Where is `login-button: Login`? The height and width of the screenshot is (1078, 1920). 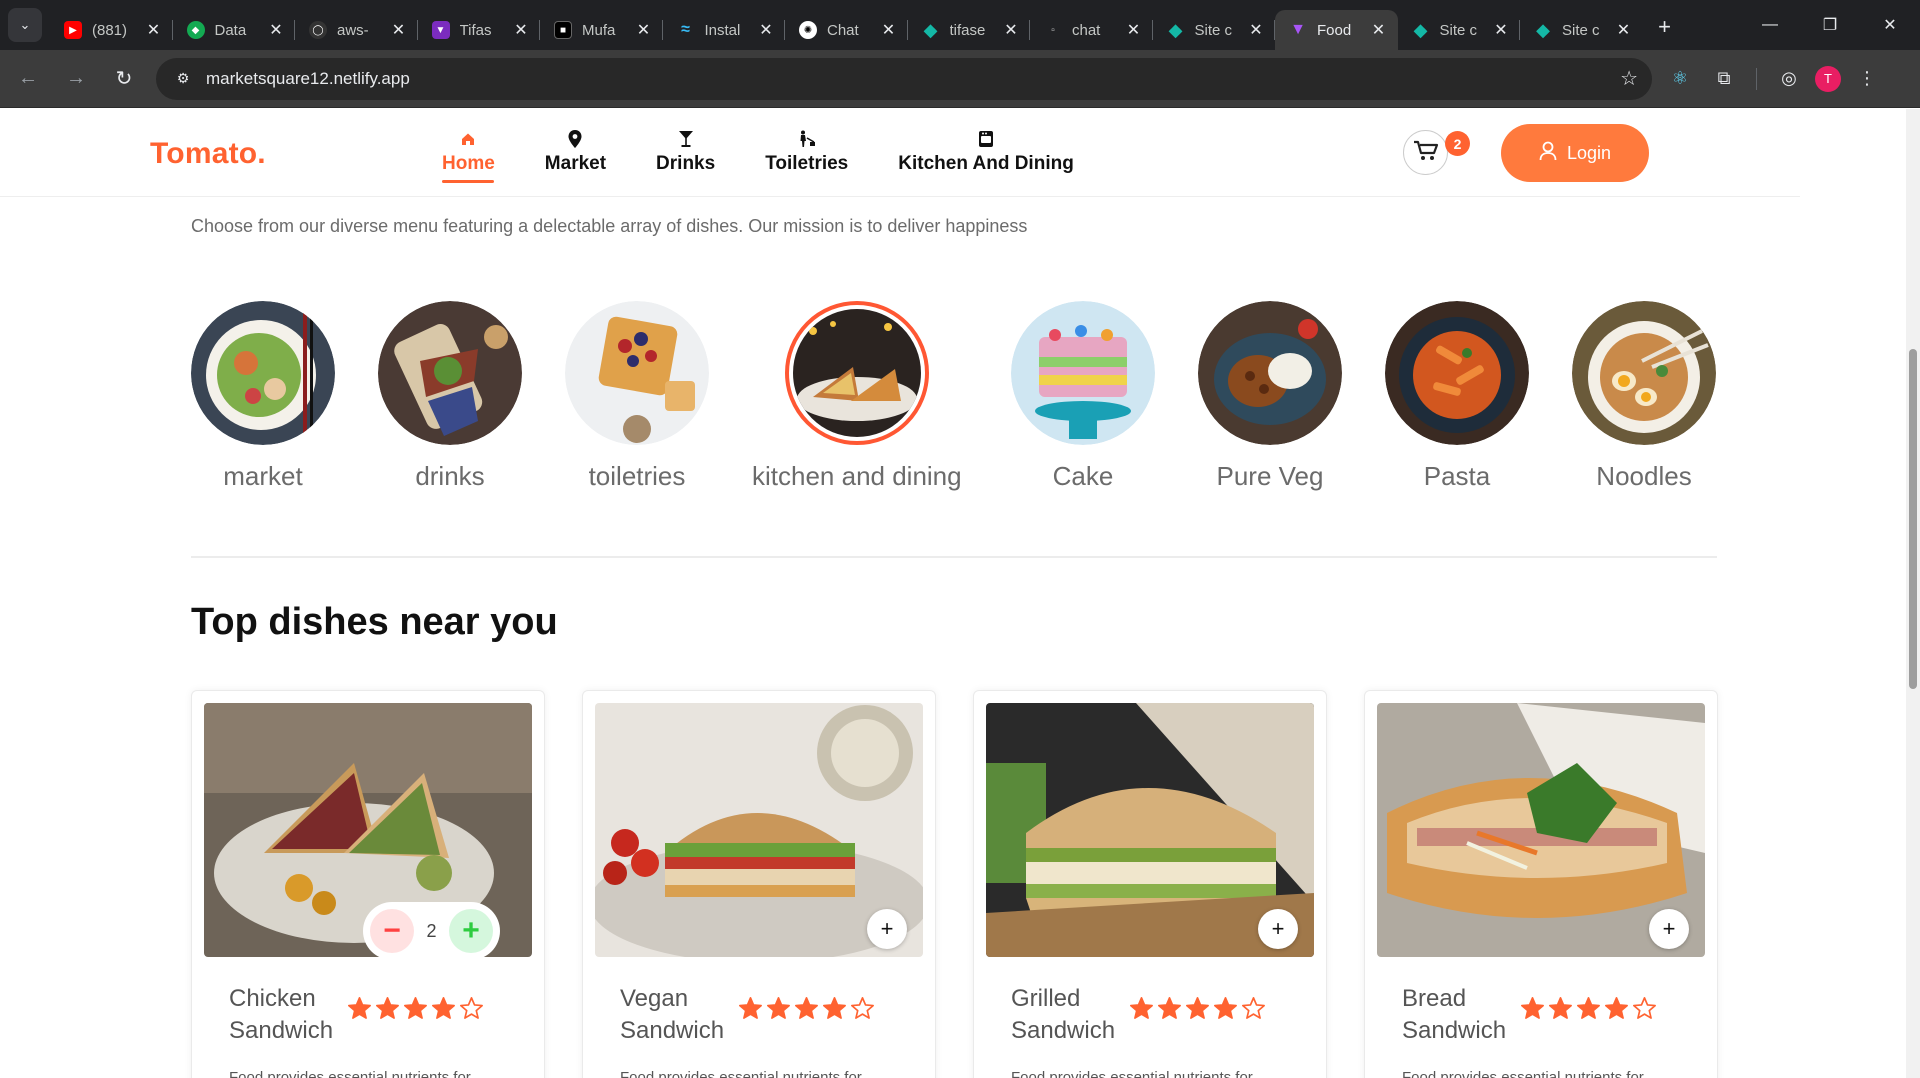
login-button: Login is located at coordinates (1575, 153).